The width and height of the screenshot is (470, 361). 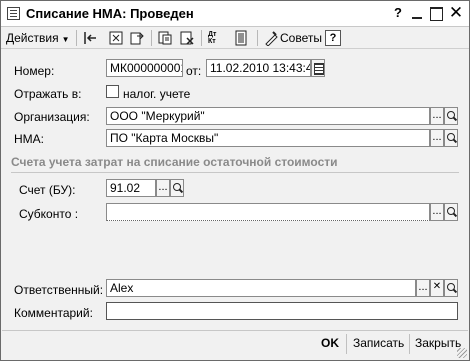 What do you see at coordinates (65, 39) in the screenshot?
I see `dropdown-arrow-icon: ▼` at bounding box center [65, 39].